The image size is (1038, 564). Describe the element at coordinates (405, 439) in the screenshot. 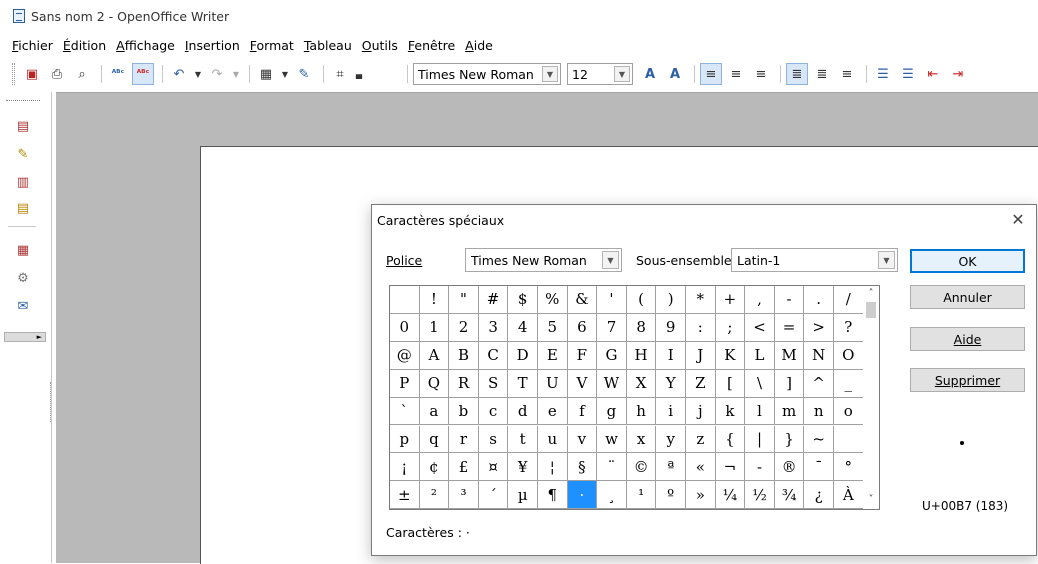

I see `character-cell: p` at that location.